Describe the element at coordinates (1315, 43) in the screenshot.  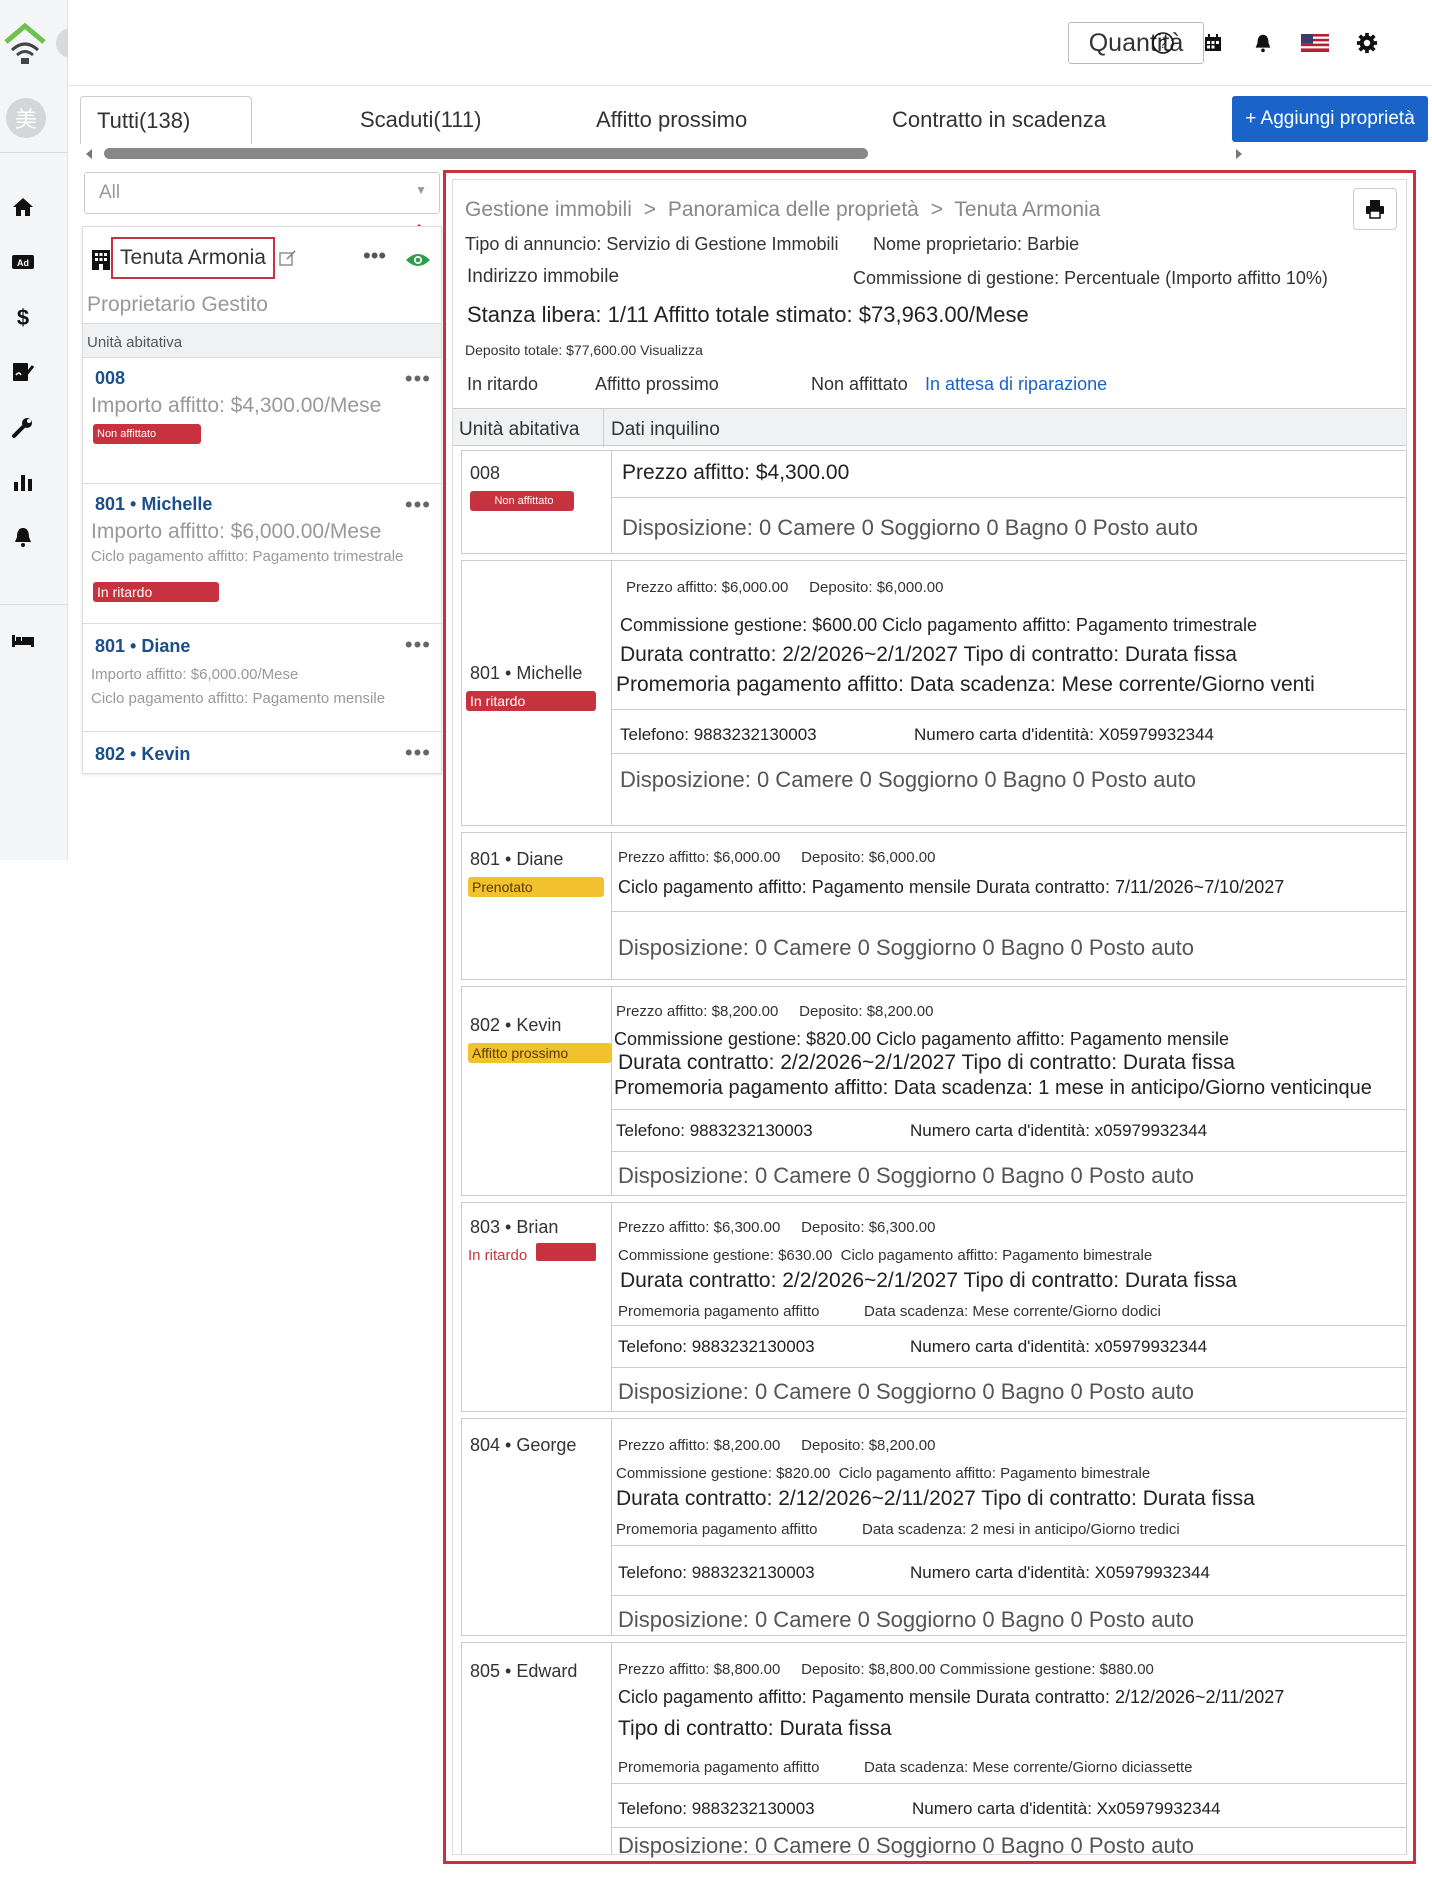
I see `us-flag-icon` at that location.